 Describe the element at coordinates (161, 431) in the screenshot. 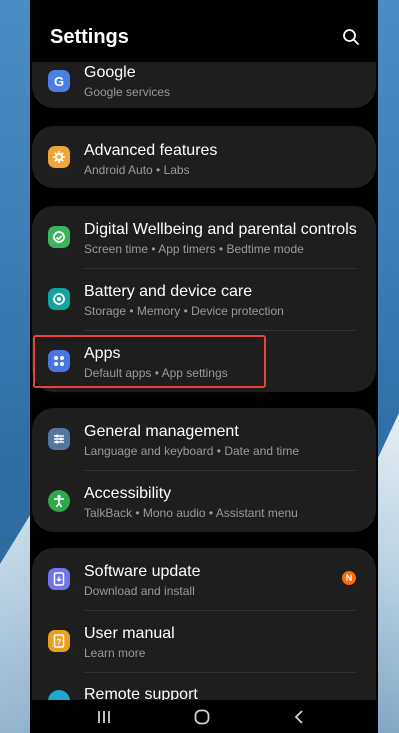

I see `settings-item-label: General management` at that location.